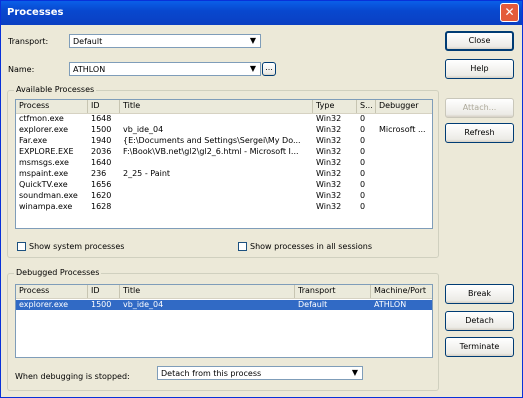 This screenshot has width=523, height=398. I want to click on show-system-processes-label: Show system processes, so click(77, 246).